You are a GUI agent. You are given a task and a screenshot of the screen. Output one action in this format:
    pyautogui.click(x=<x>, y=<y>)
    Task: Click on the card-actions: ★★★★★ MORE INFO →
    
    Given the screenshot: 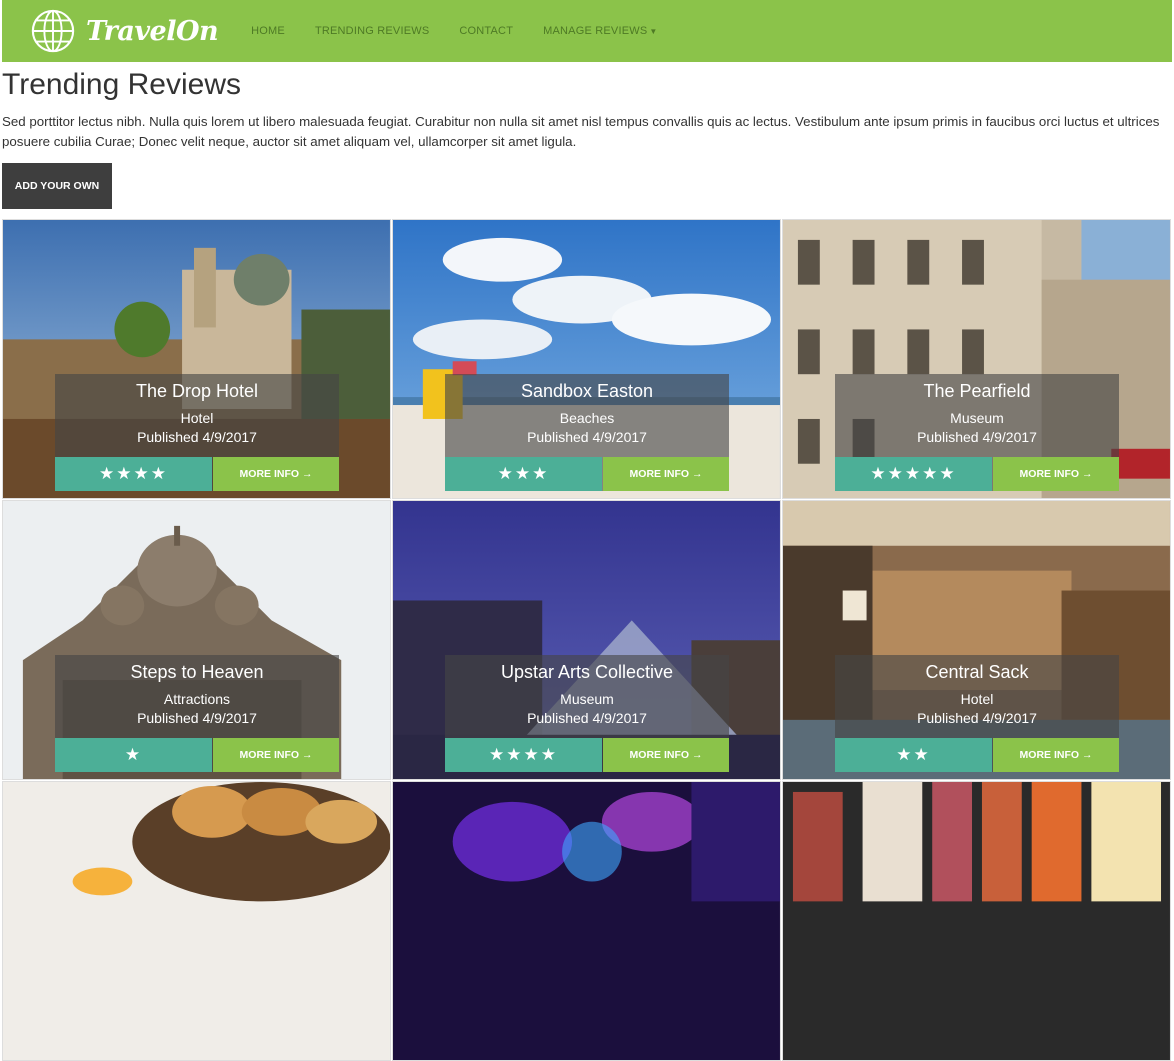 What is the action you would take?
    pyautogui.click(x=977, y=474)
    